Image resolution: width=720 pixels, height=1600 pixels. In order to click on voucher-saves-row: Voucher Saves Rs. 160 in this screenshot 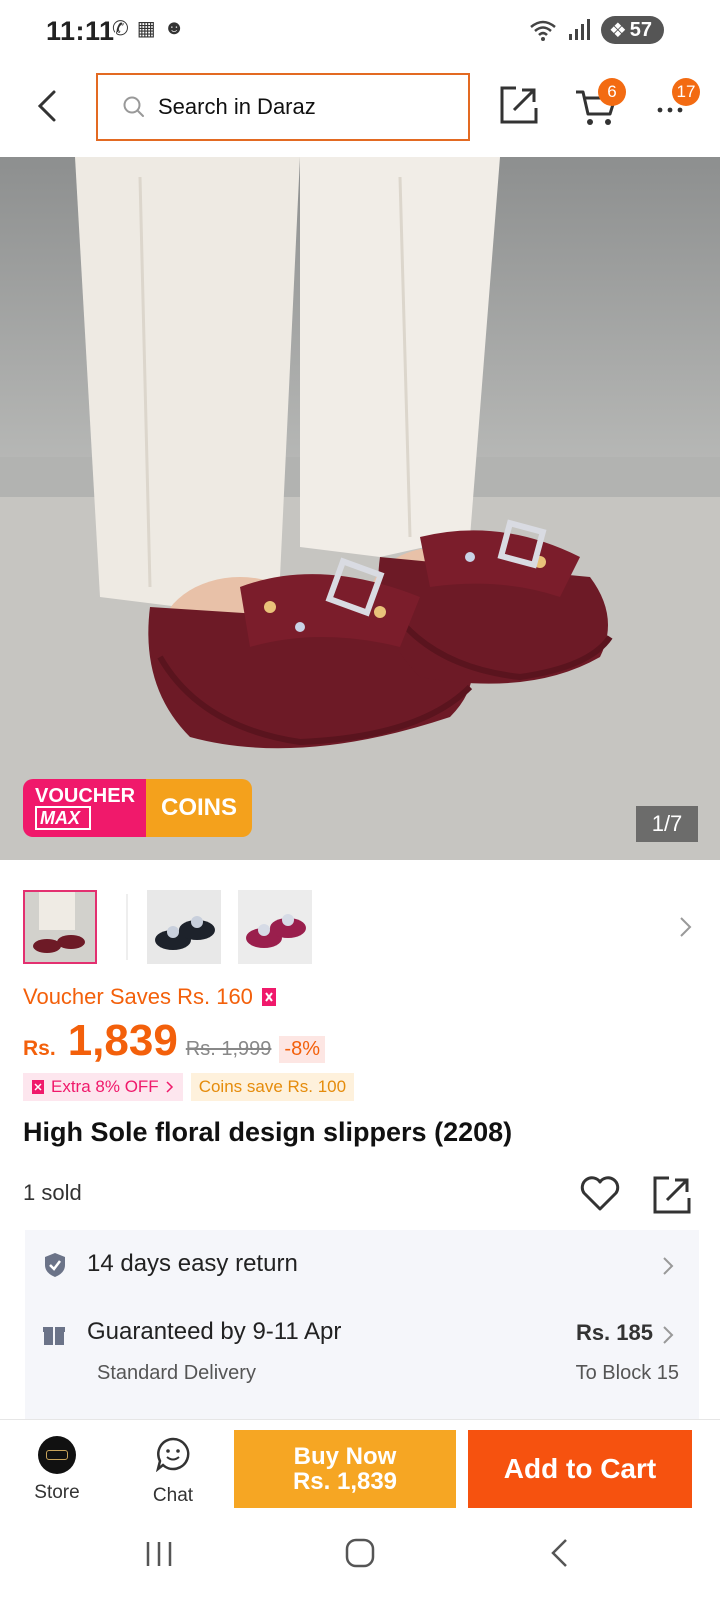, I will do `click(150, 997)`.